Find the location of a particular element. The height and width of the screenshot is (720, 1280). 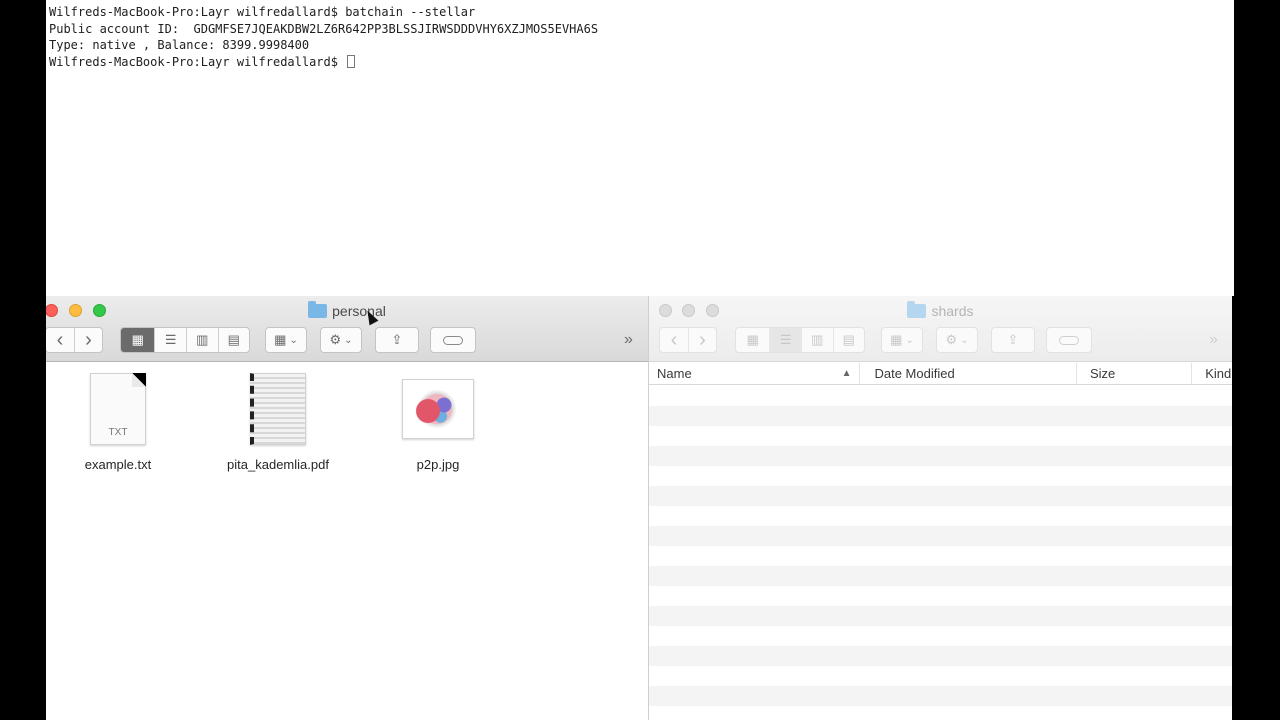

file-name: p2p.jpg is located at coordinates (438, 464).